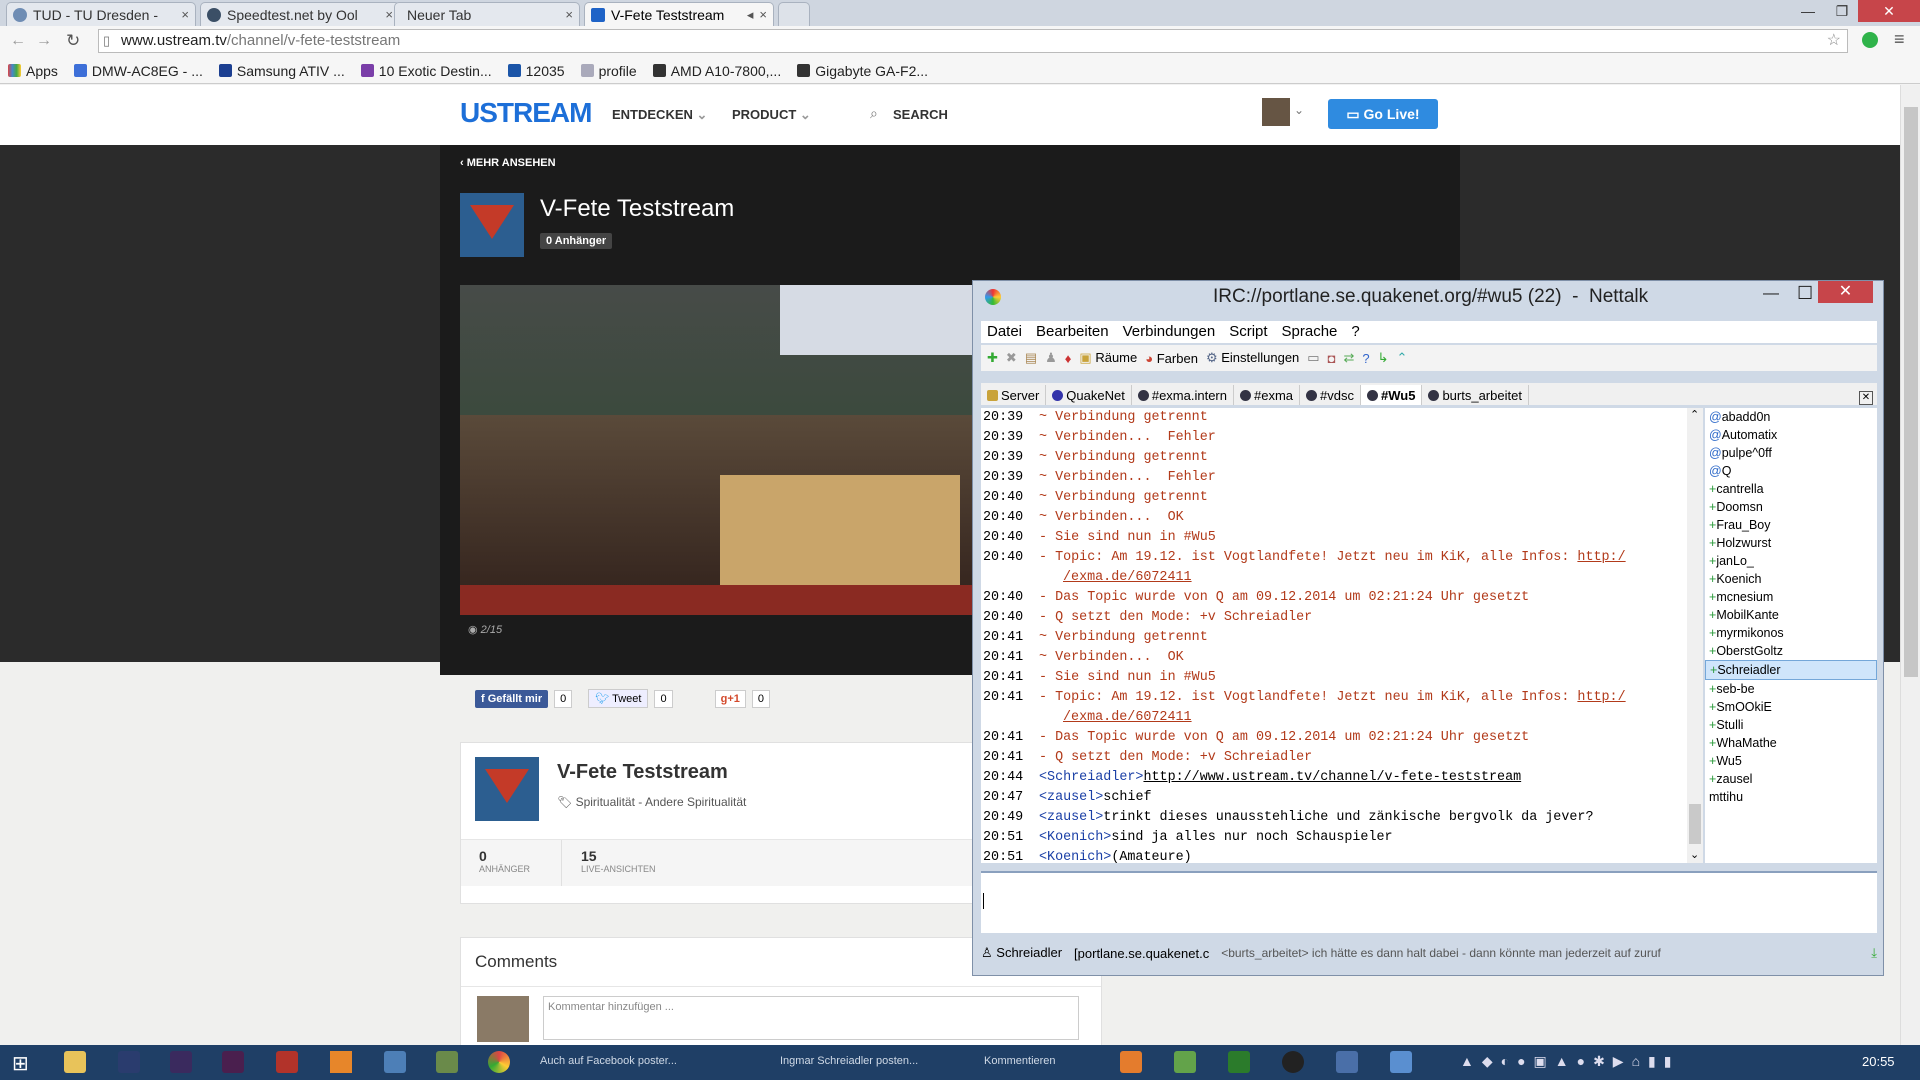 The image size is (1920, 1080). I want to click on facebook-like-button: f Gefällt mir, so click(512, 698).